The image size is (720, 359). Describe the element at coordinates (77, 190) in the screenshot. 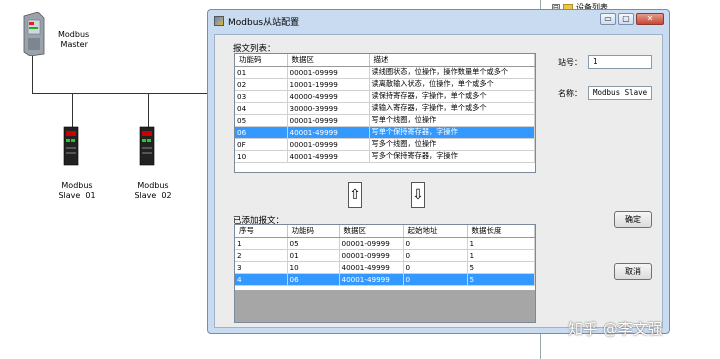

I see `slave1-label: Modbus Slave 01` at that location.